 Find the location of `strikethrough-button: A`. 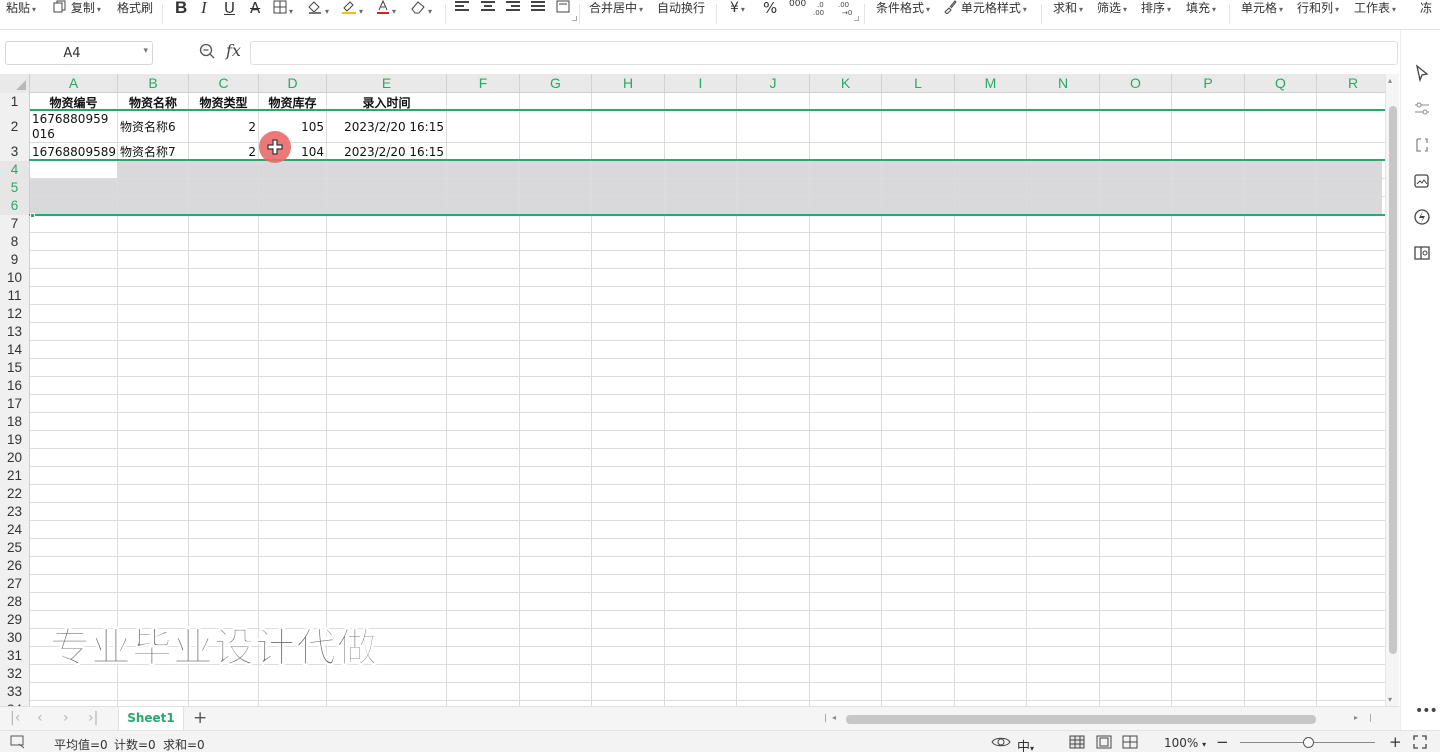

strikethrough-button: A is located at coordinates (255, 12).